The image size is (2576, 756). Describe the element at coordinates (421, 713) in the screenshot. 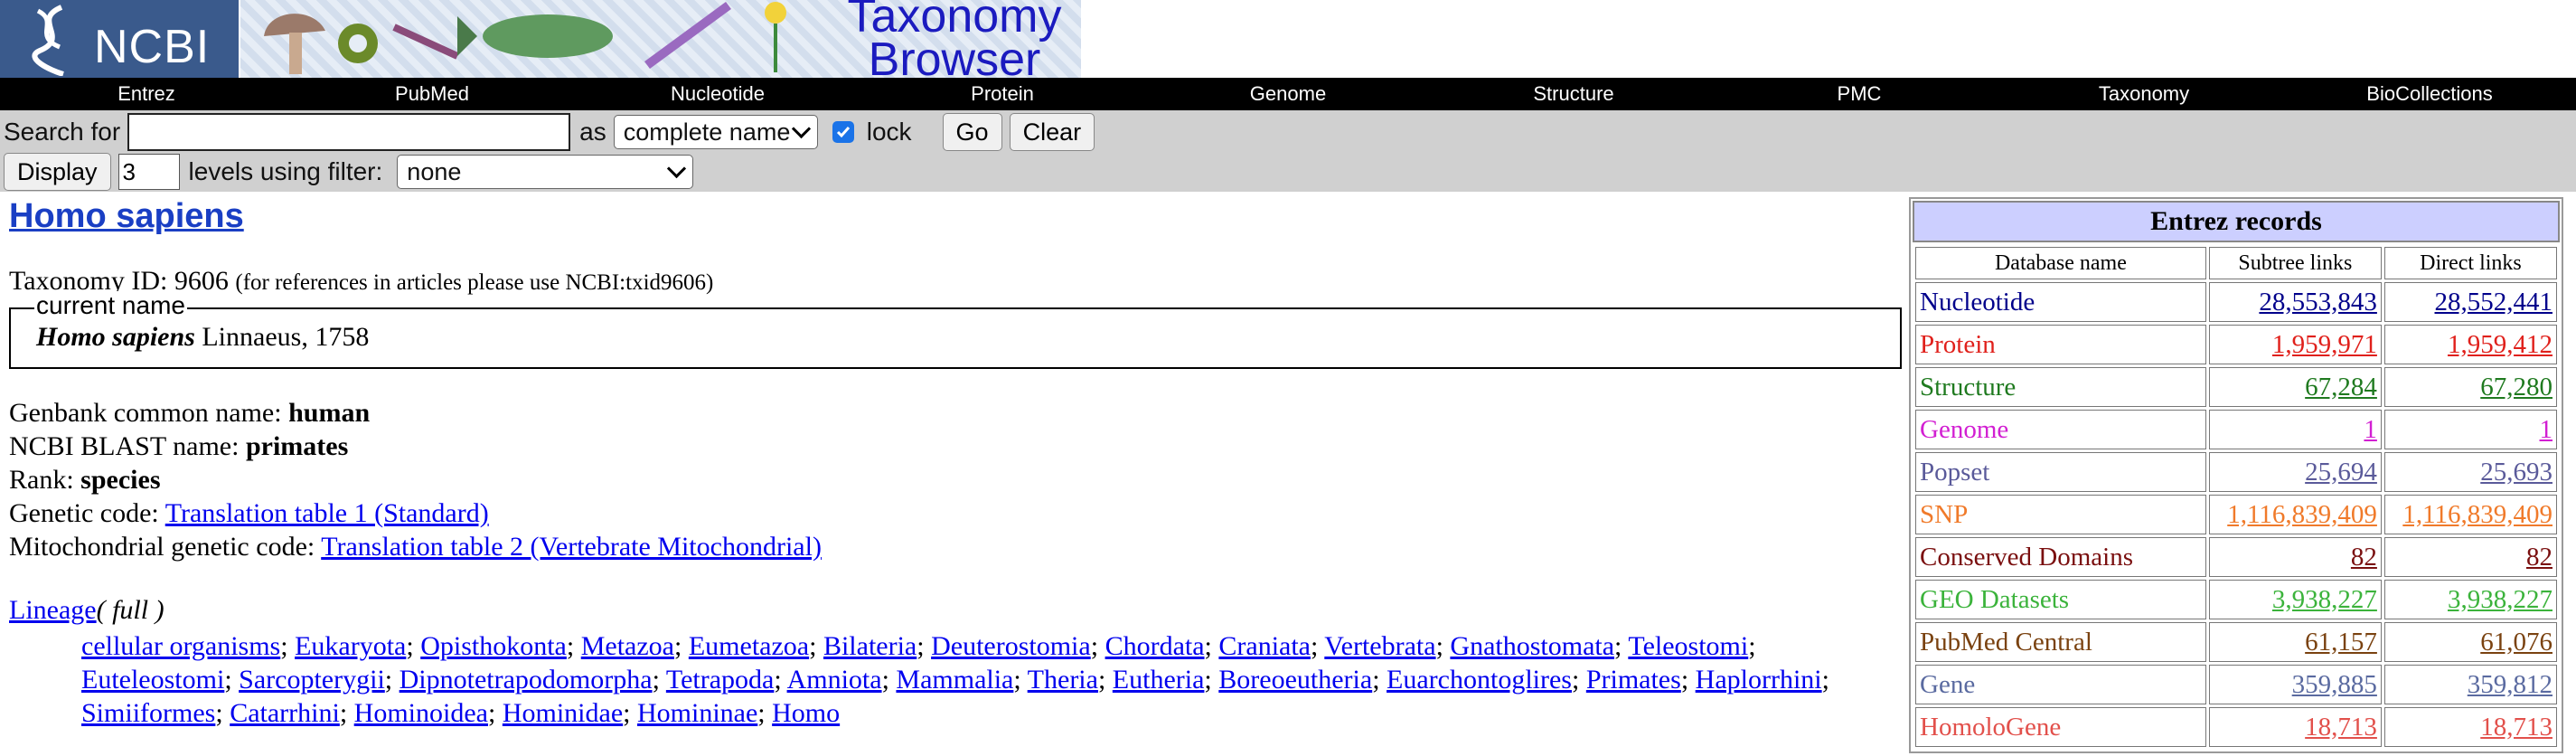

I see `lineage-item: Hominoidea` at that location.